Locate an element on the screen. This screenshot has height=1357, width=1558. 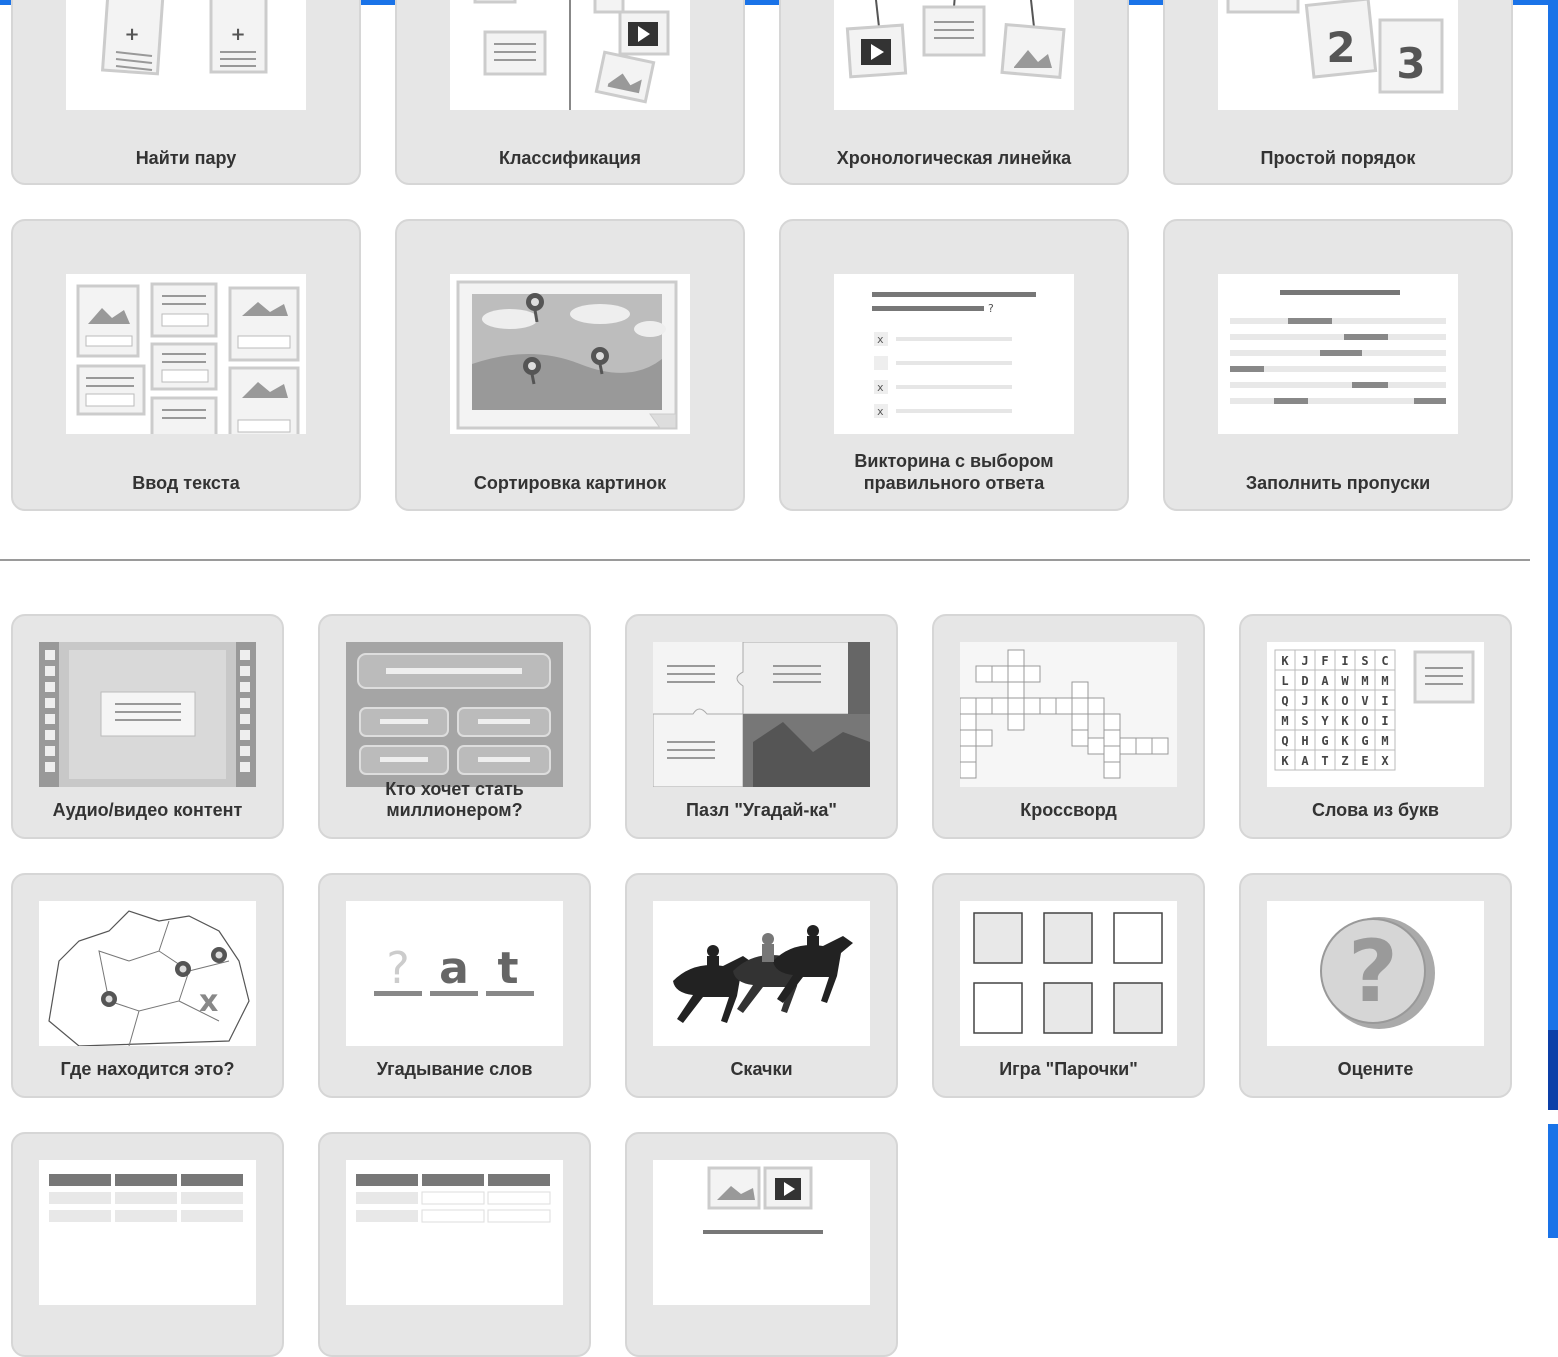
template-tile-find-pair: + + Найти пару is located at coordinates (186, 92).